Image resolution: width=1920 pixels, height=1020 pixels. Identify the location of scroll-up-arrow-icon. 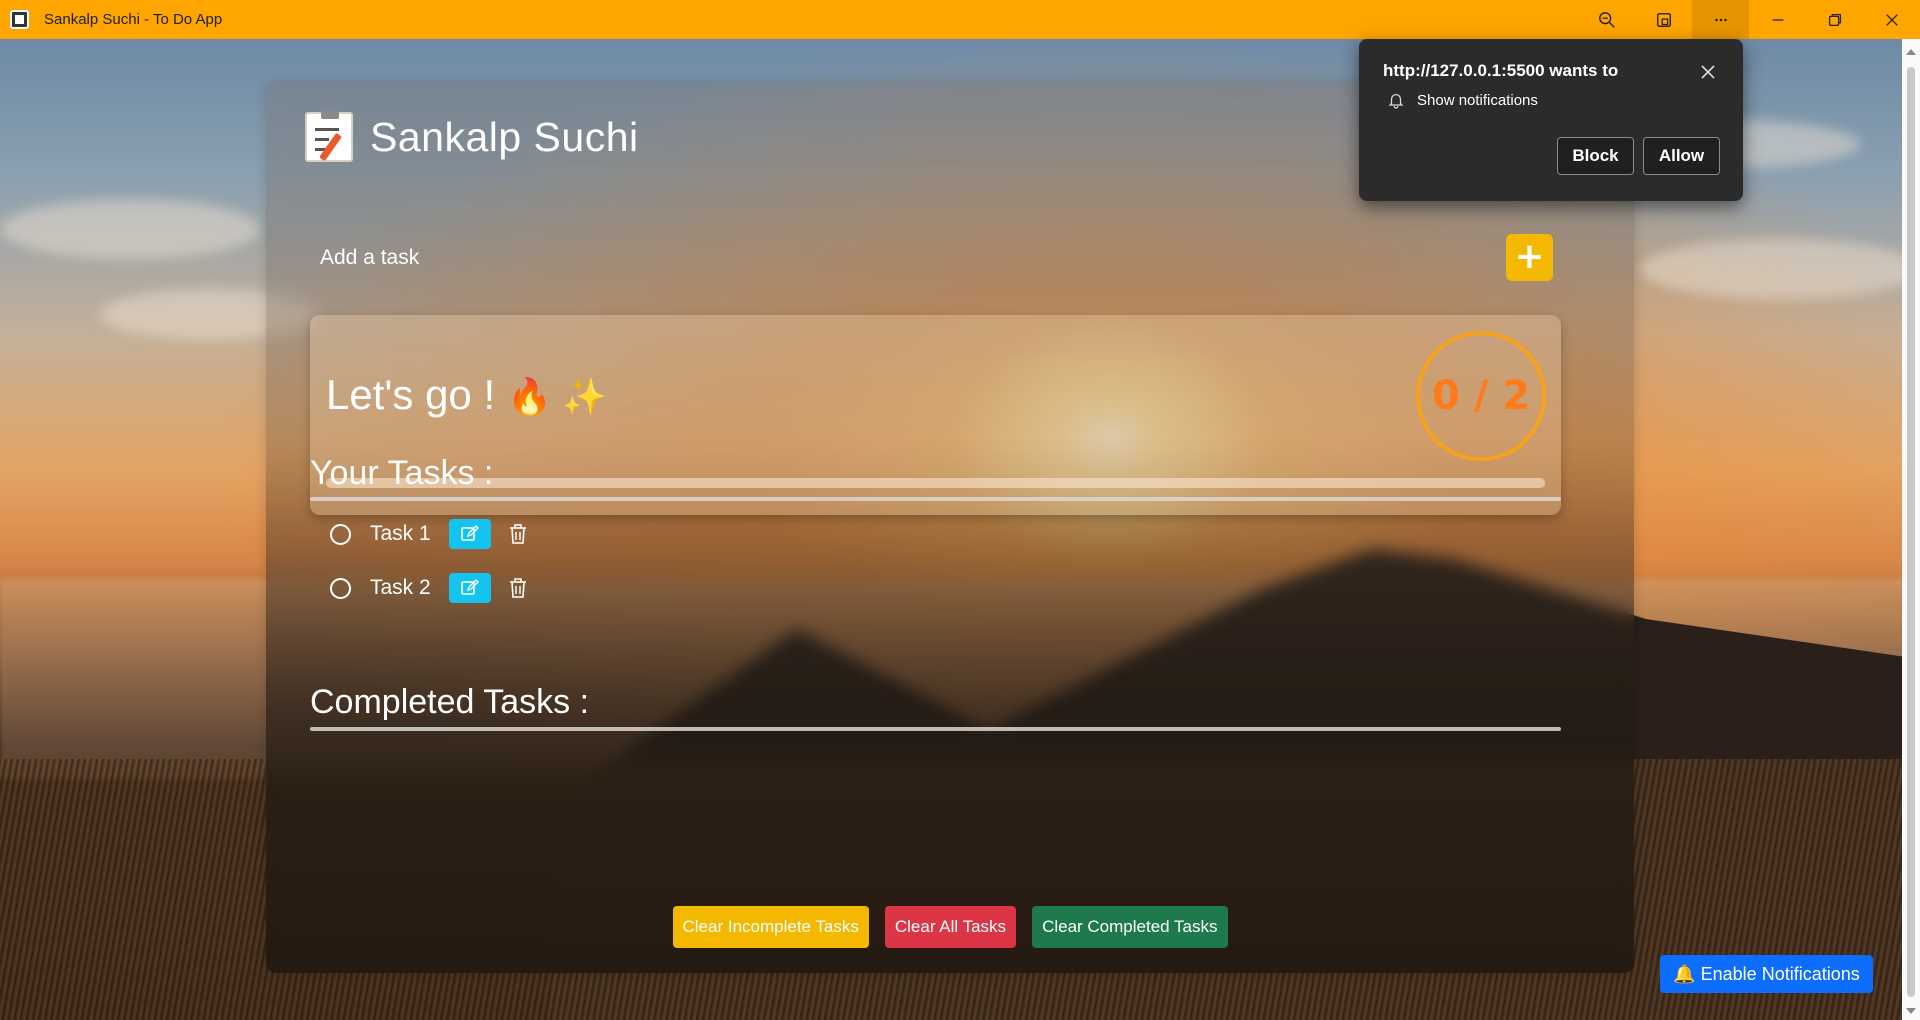
(1911, 52).